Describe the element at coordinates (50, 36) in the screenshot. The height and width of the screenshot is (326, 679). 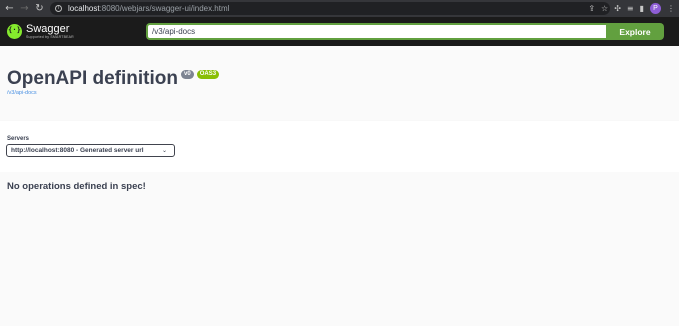
I see `logo-subtitle: Supported by SMARTBEAR` at that location.